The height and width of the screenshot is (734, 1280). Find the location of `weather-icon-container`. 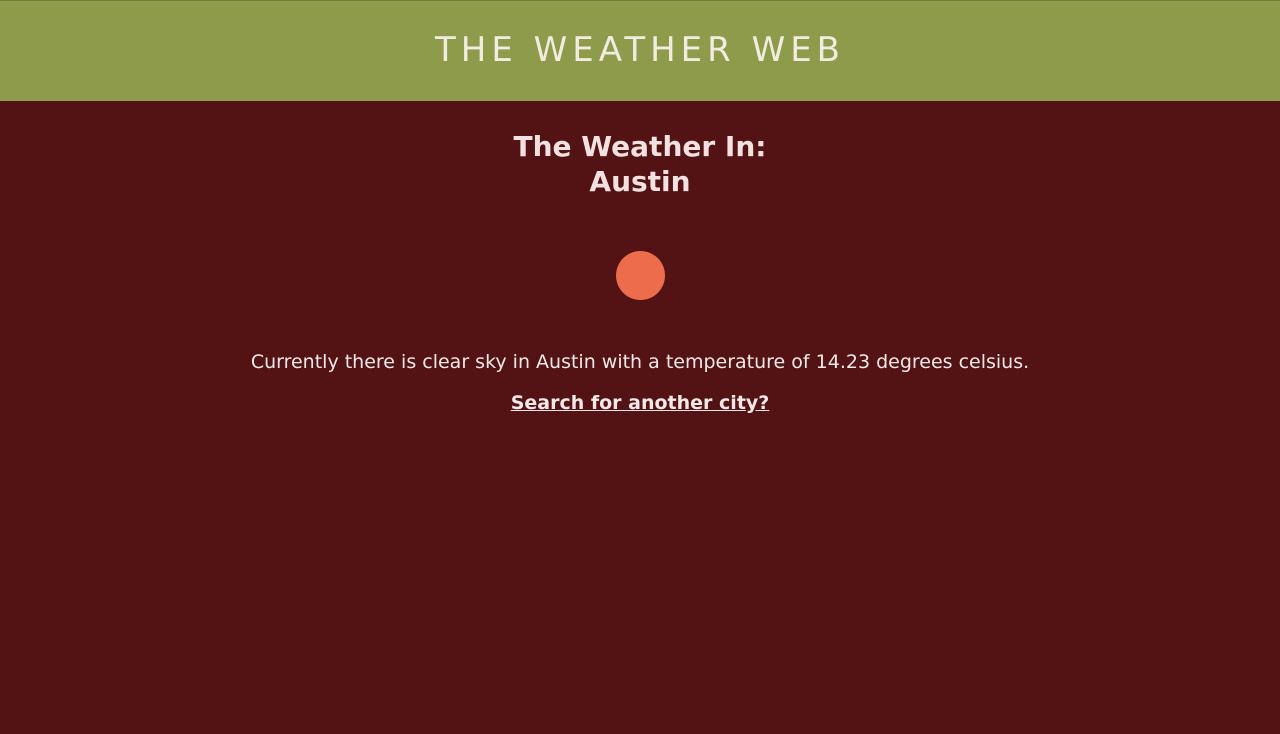

weather-icon-container is located at coordinates (640, 276).